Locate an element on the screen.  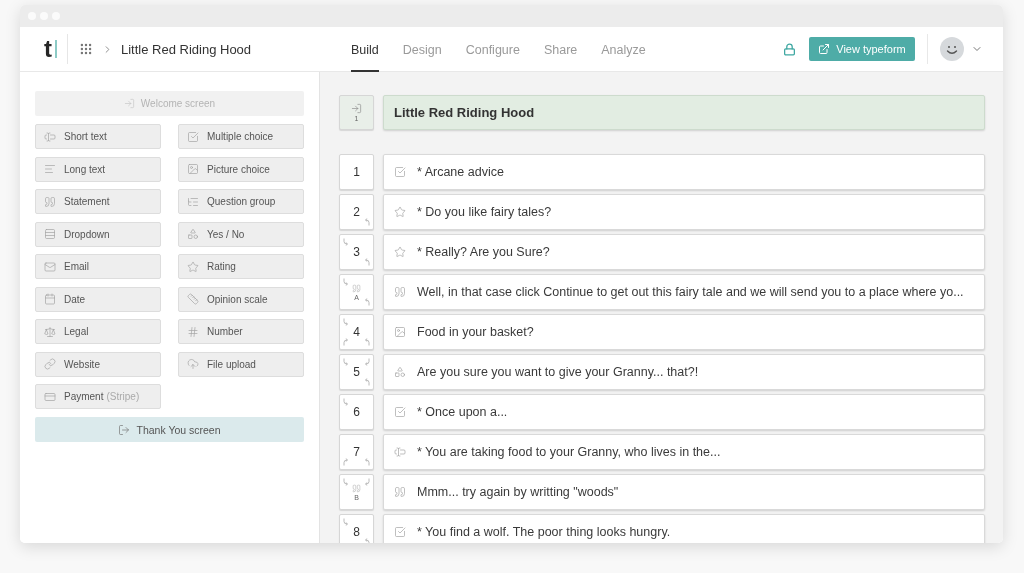
smiley-avatar-icon is located at coordinates (952, 49).